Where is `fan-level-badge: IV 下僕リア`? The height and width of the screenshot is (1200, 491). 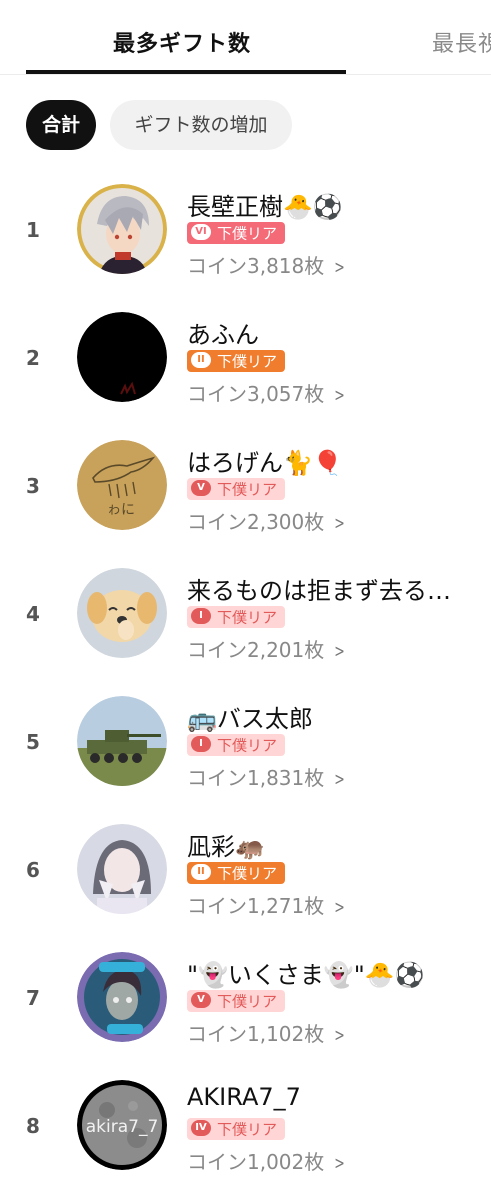 fan-level-badge: IV 下僕リア is located at coordinates (236, 1129).